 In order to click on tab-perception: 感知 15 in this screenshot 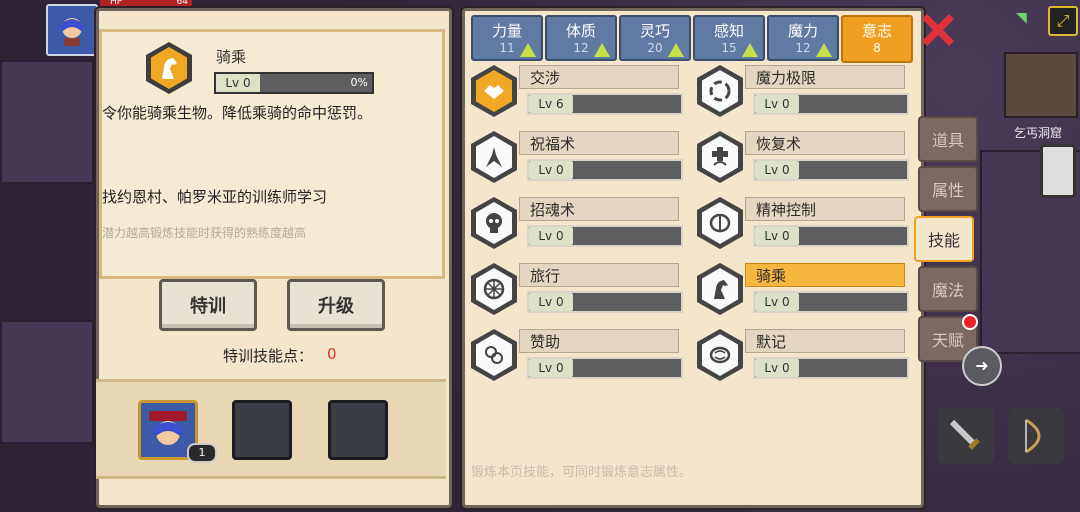, I will do `click(729, 38)`.